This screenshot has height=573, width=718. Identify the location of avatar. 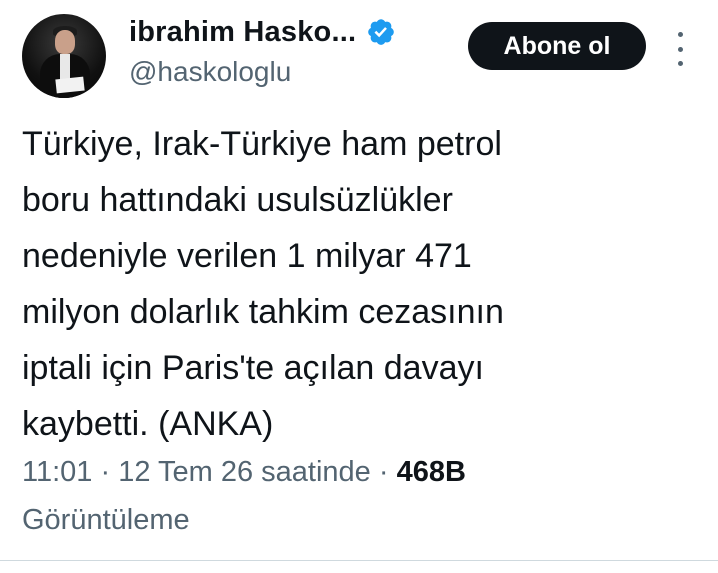
(64, 56).